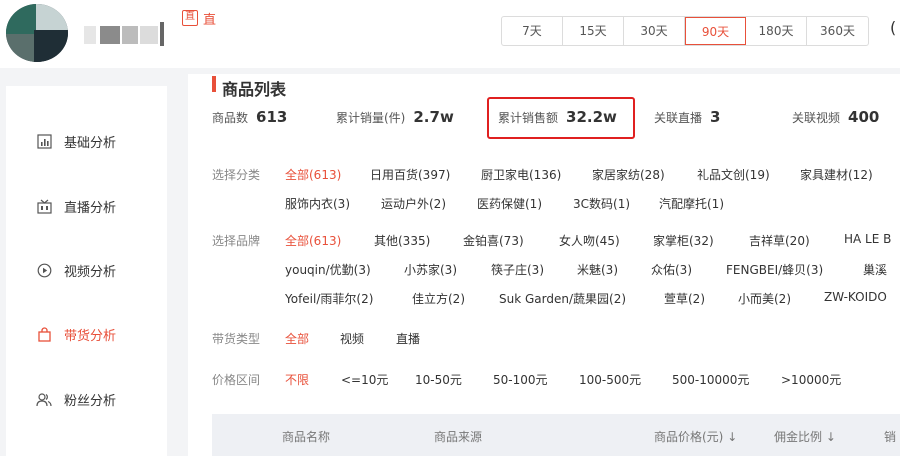 The height and width of the screenshot is (456, 900). Describe the element at coordinates (190, 18) in the screenshot. I see `live-badge-icon: 直` at that location.